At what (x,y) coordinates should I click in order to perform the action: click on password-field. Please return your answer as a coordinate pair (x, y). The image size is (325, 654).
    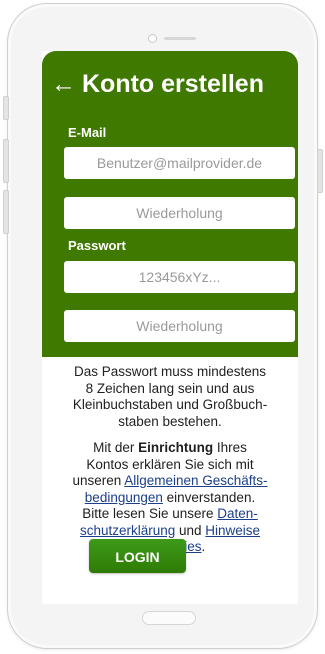
    Looking at the image, I should click on (179, 277).